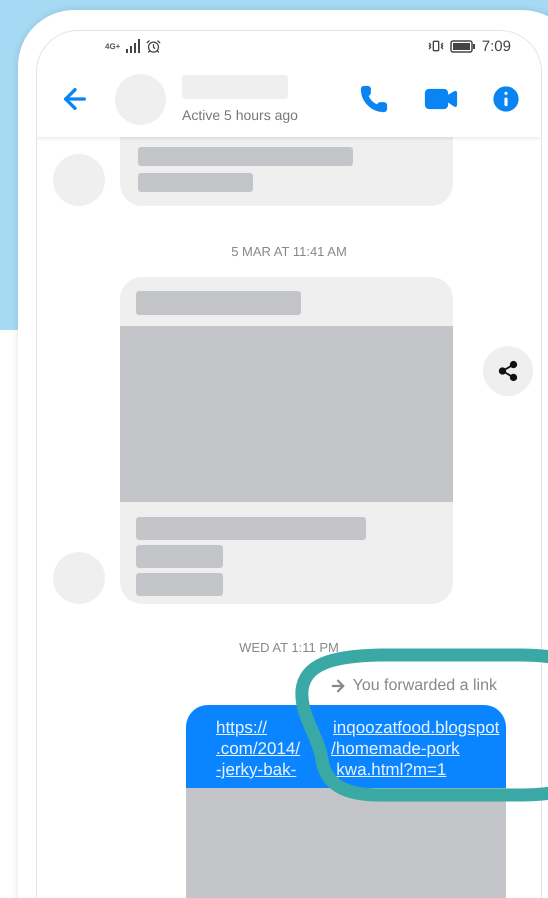 This screenshot has width=548, height=898. Describe the element at coordinates (436, 46) in the screenshot. I see `vibrate-icon` at that location.